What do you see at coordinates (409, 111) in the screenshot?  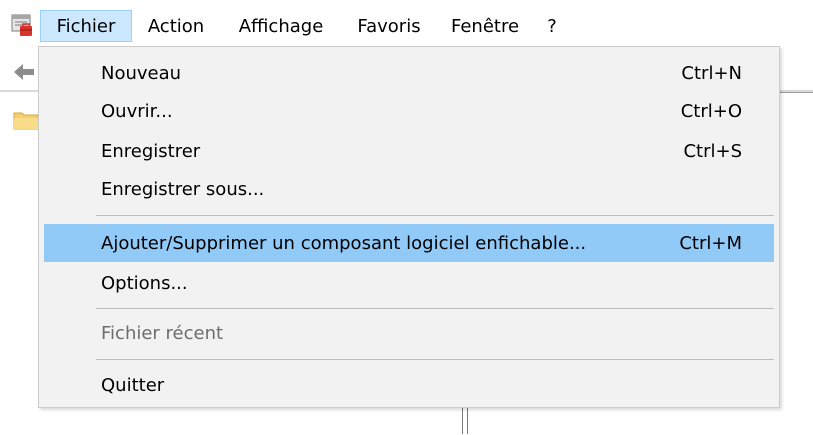 I see `menu-item-ouvrir: Ouvrir... Ctrl+O` at bounding box center [409, 111].